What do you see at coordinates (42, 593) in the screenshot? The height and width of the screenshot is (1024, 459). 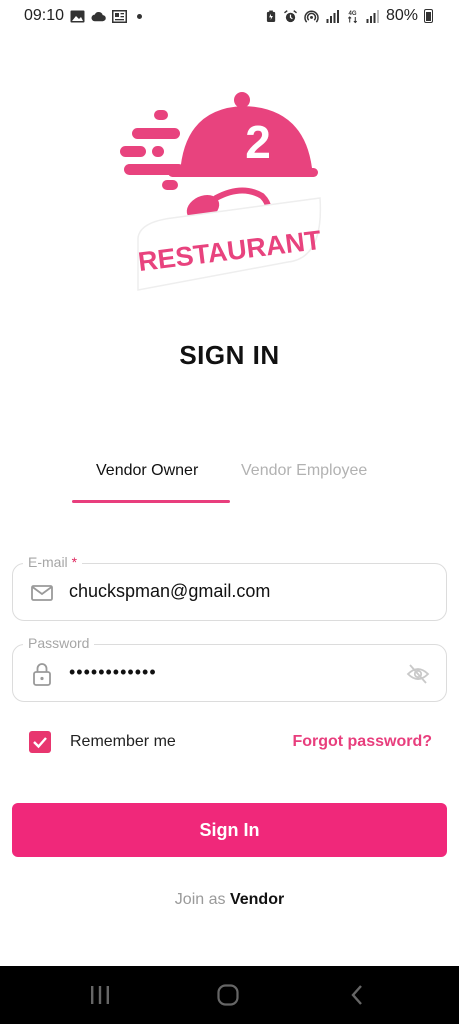 I see `mail-icon` at bounding box center [42, 593].